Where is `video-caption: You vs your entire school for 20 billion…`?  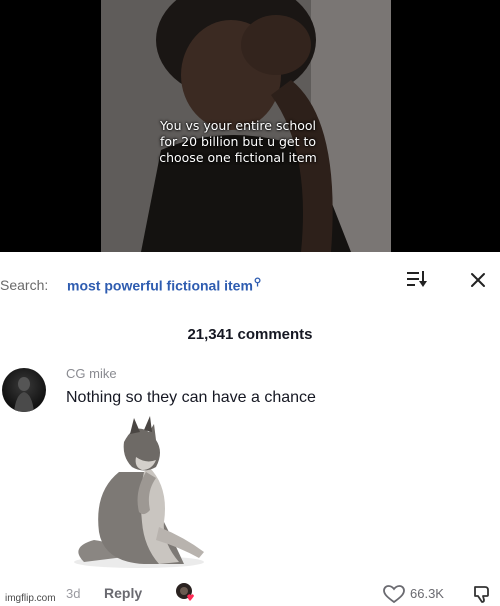
video-caption: You vs your entire school for 20 billion… is located at coordinates (238, 142).